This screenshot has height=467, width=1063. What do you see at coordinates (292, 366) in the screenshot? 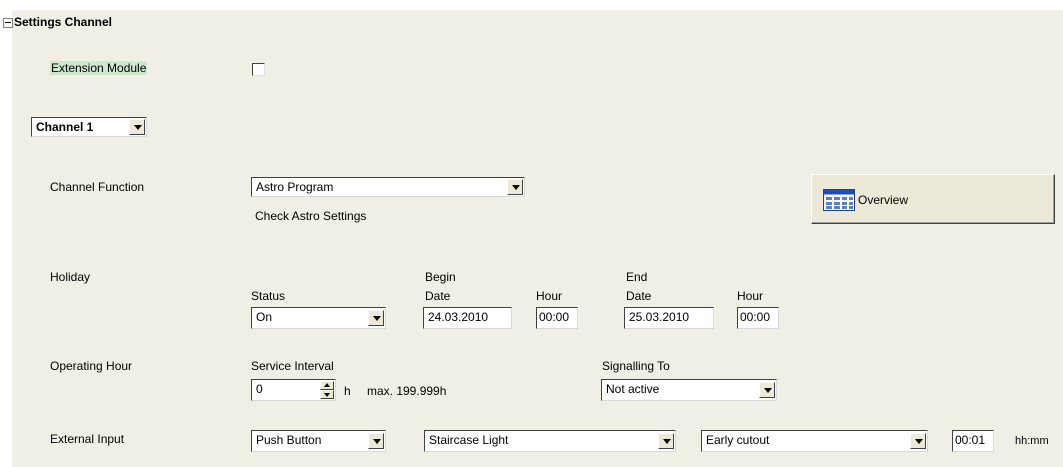
I see `service-interval-label: Service Interval` at bounding box center [292, 366].